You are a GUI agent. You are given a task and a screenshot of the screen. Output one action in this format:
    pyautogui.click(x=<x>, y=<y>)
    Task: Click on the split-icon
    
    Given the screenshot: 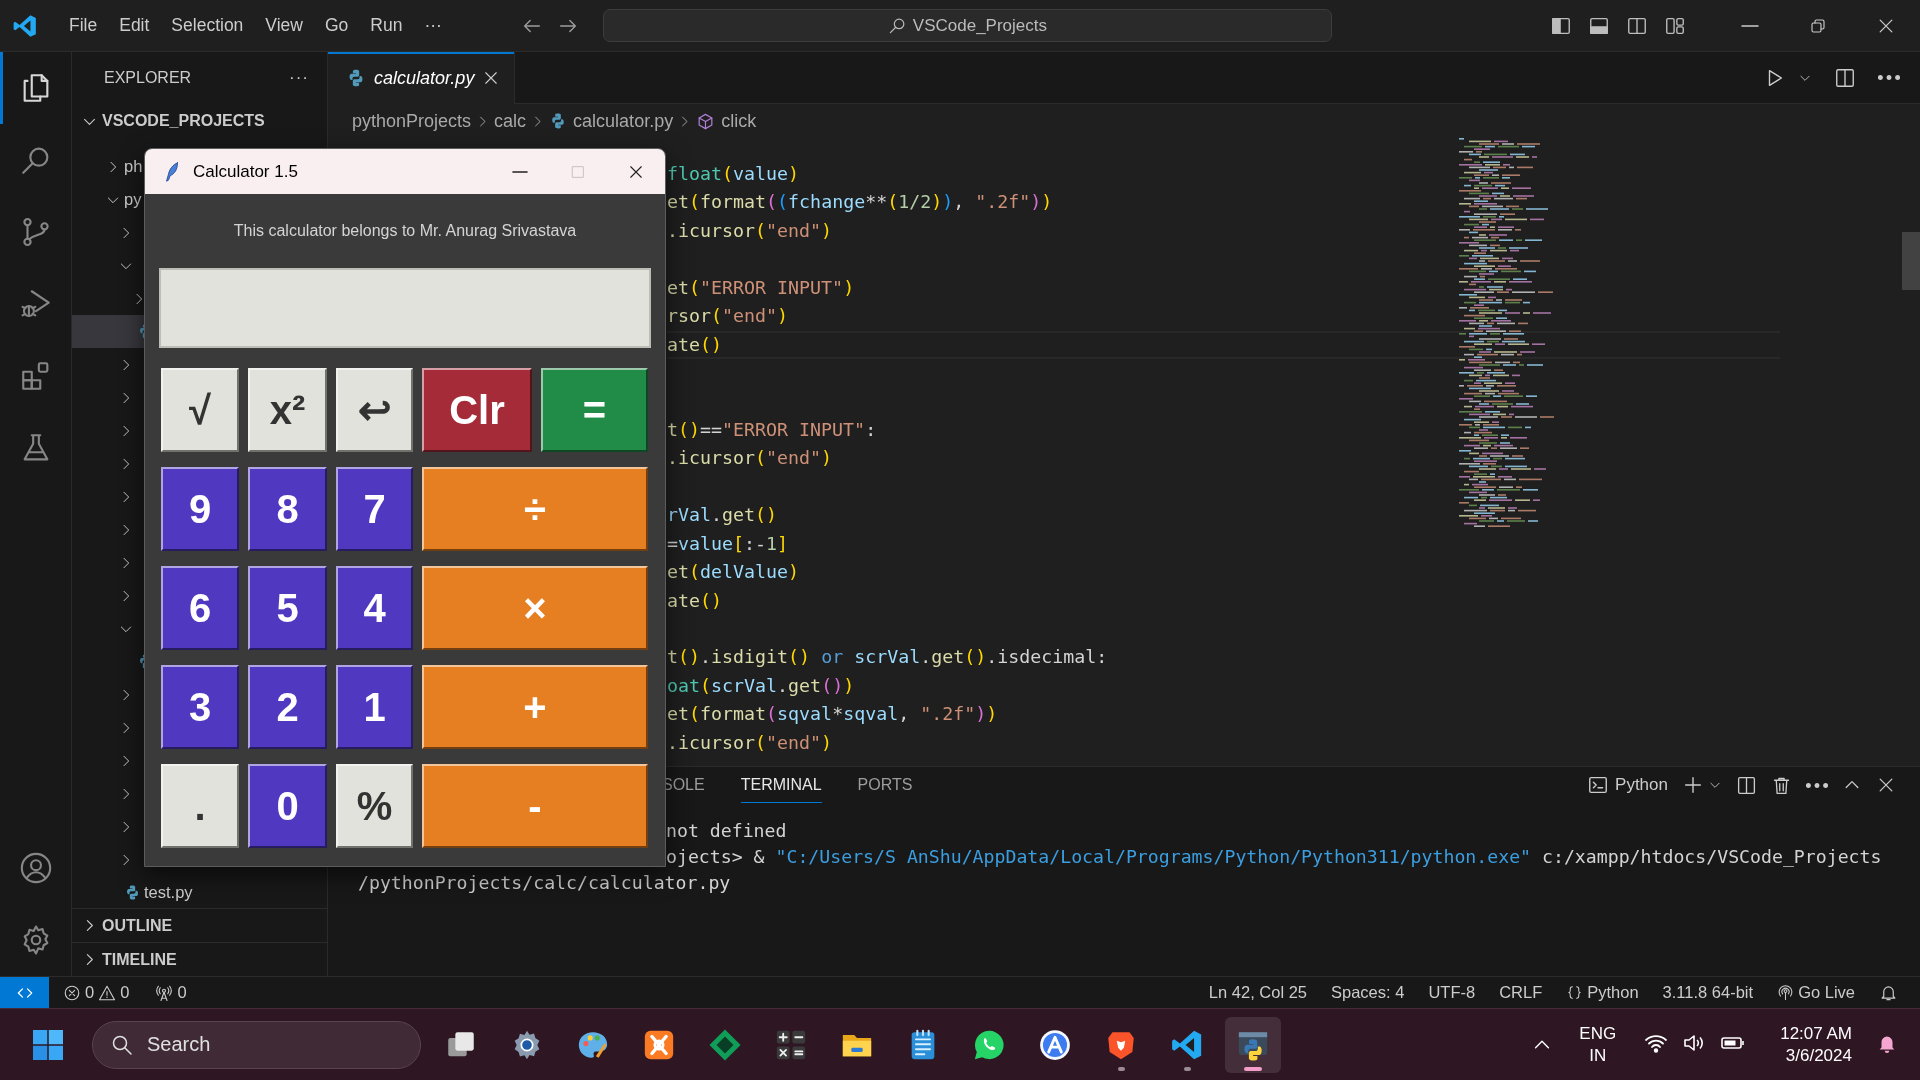 What is the action you would take?
    pyautogui.click(x=1845, y=77)
    